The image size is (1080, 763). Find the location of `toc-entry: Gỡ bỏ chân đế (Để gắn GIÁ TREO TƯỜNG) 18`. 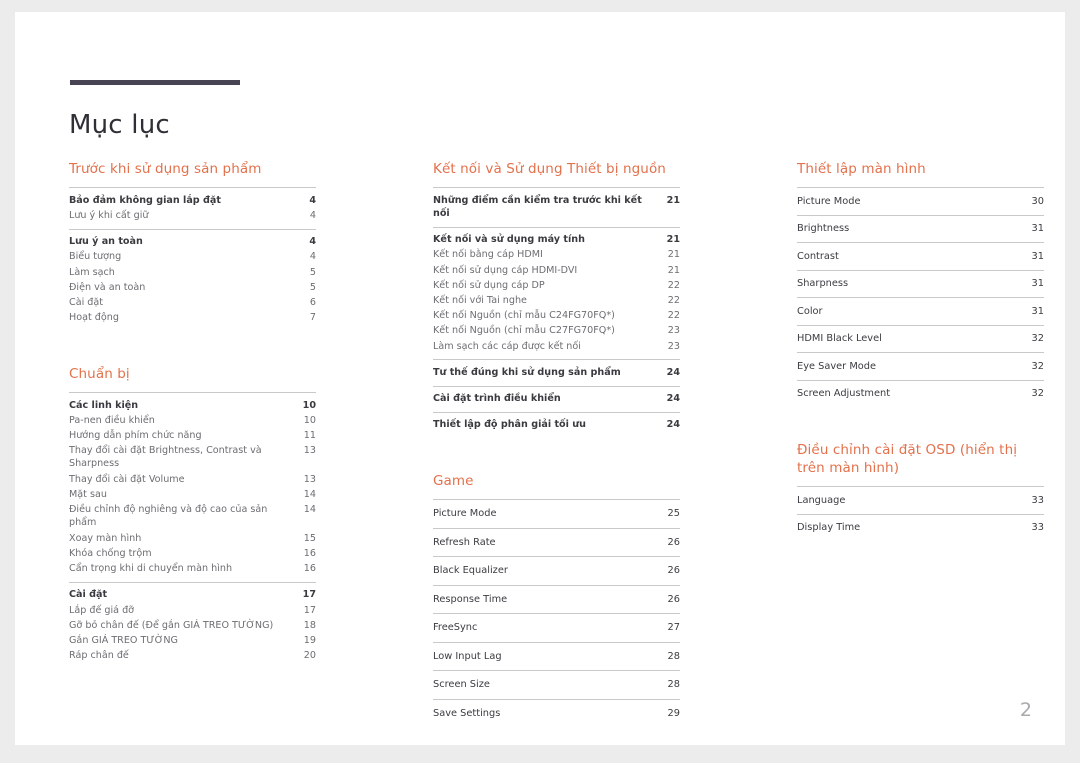

toc-entry: Gỡ bỏ chân đế (Để gắn GIÁ TREO TƯỜNG) 18 is located at coordinates (192, 625).